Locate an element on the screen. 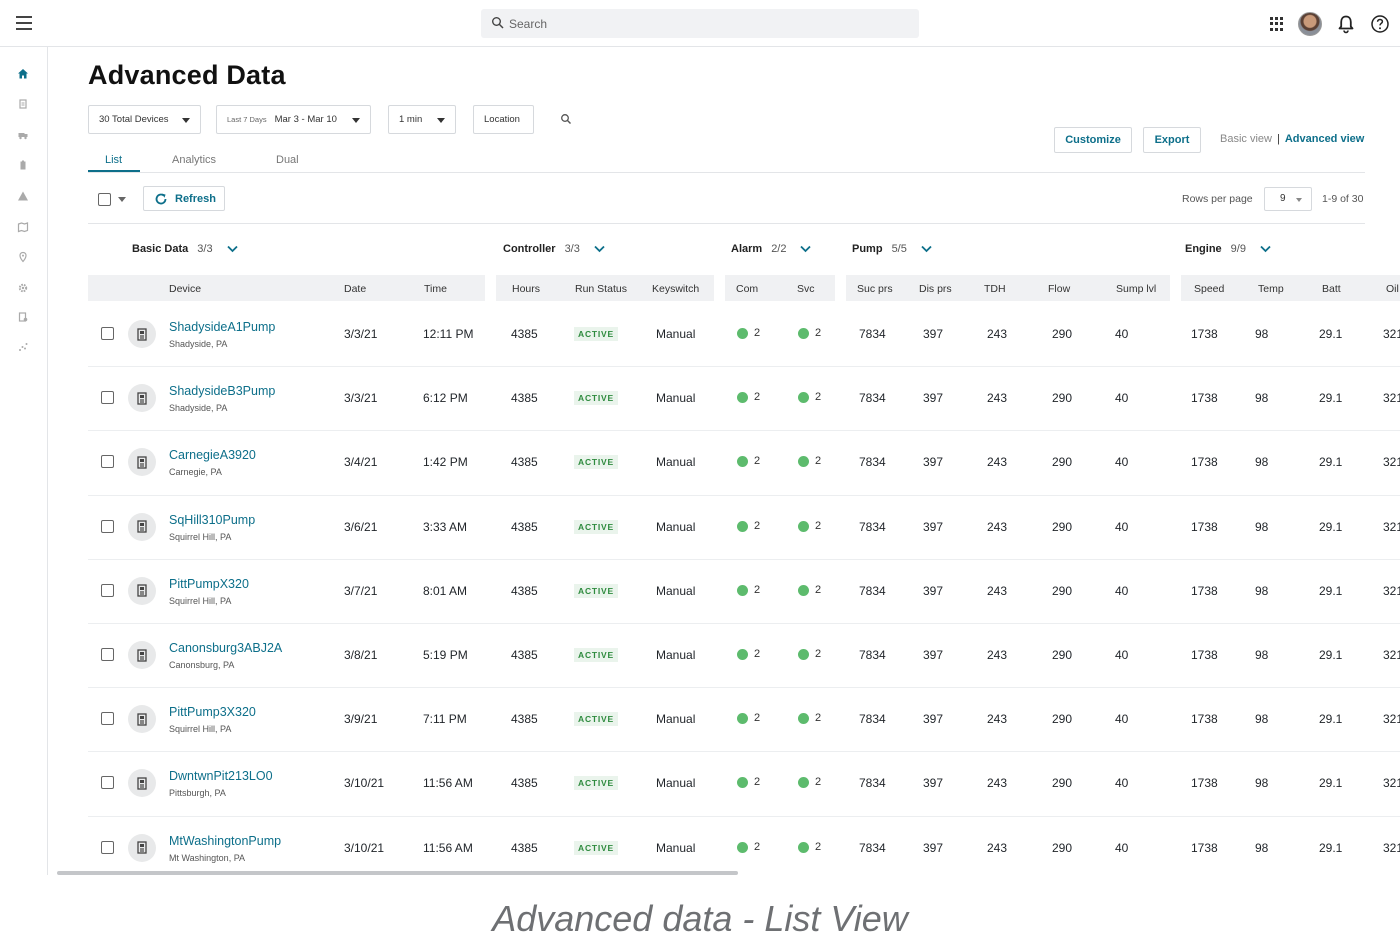  column-header-com: Com is located at coordinates (747, 289).